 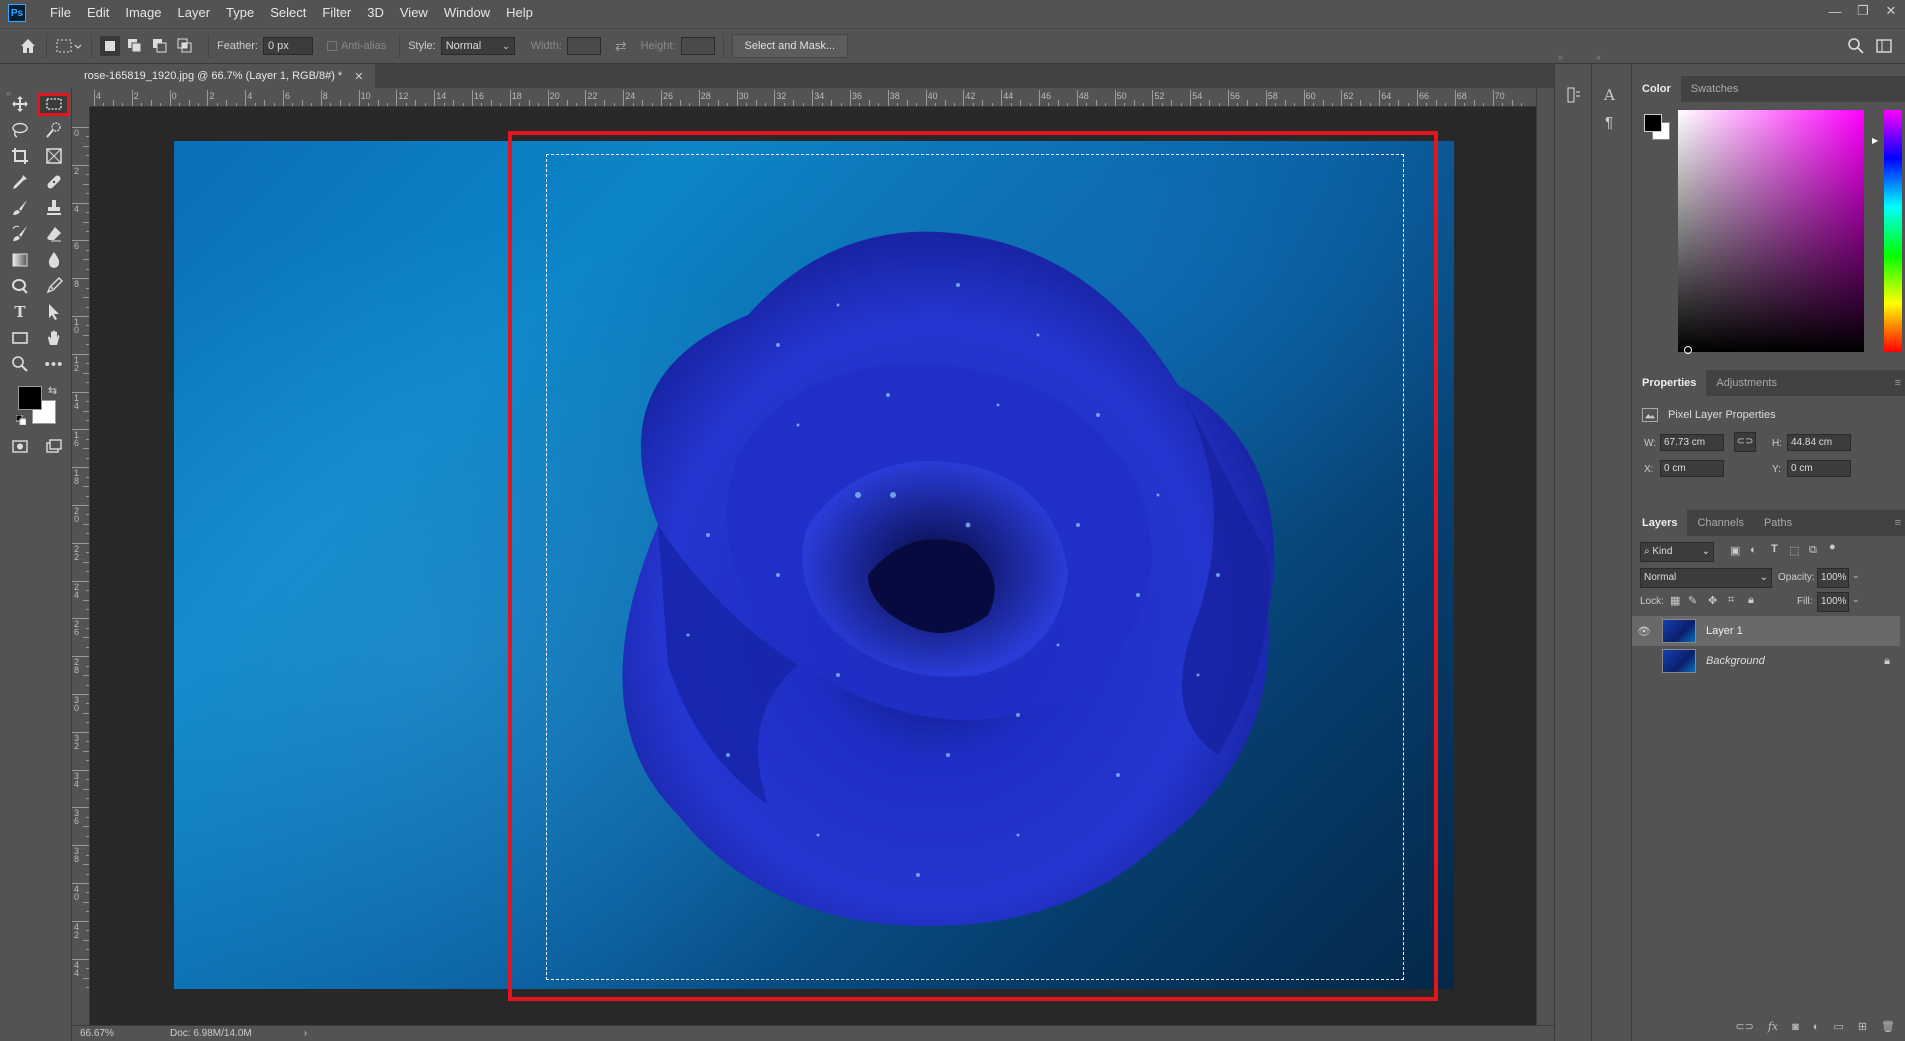 What do you see at coordinates (1794, 550) in the screenshot?
I see `filter-shape-icon: ⬚` at bounding box center [1794, 550].